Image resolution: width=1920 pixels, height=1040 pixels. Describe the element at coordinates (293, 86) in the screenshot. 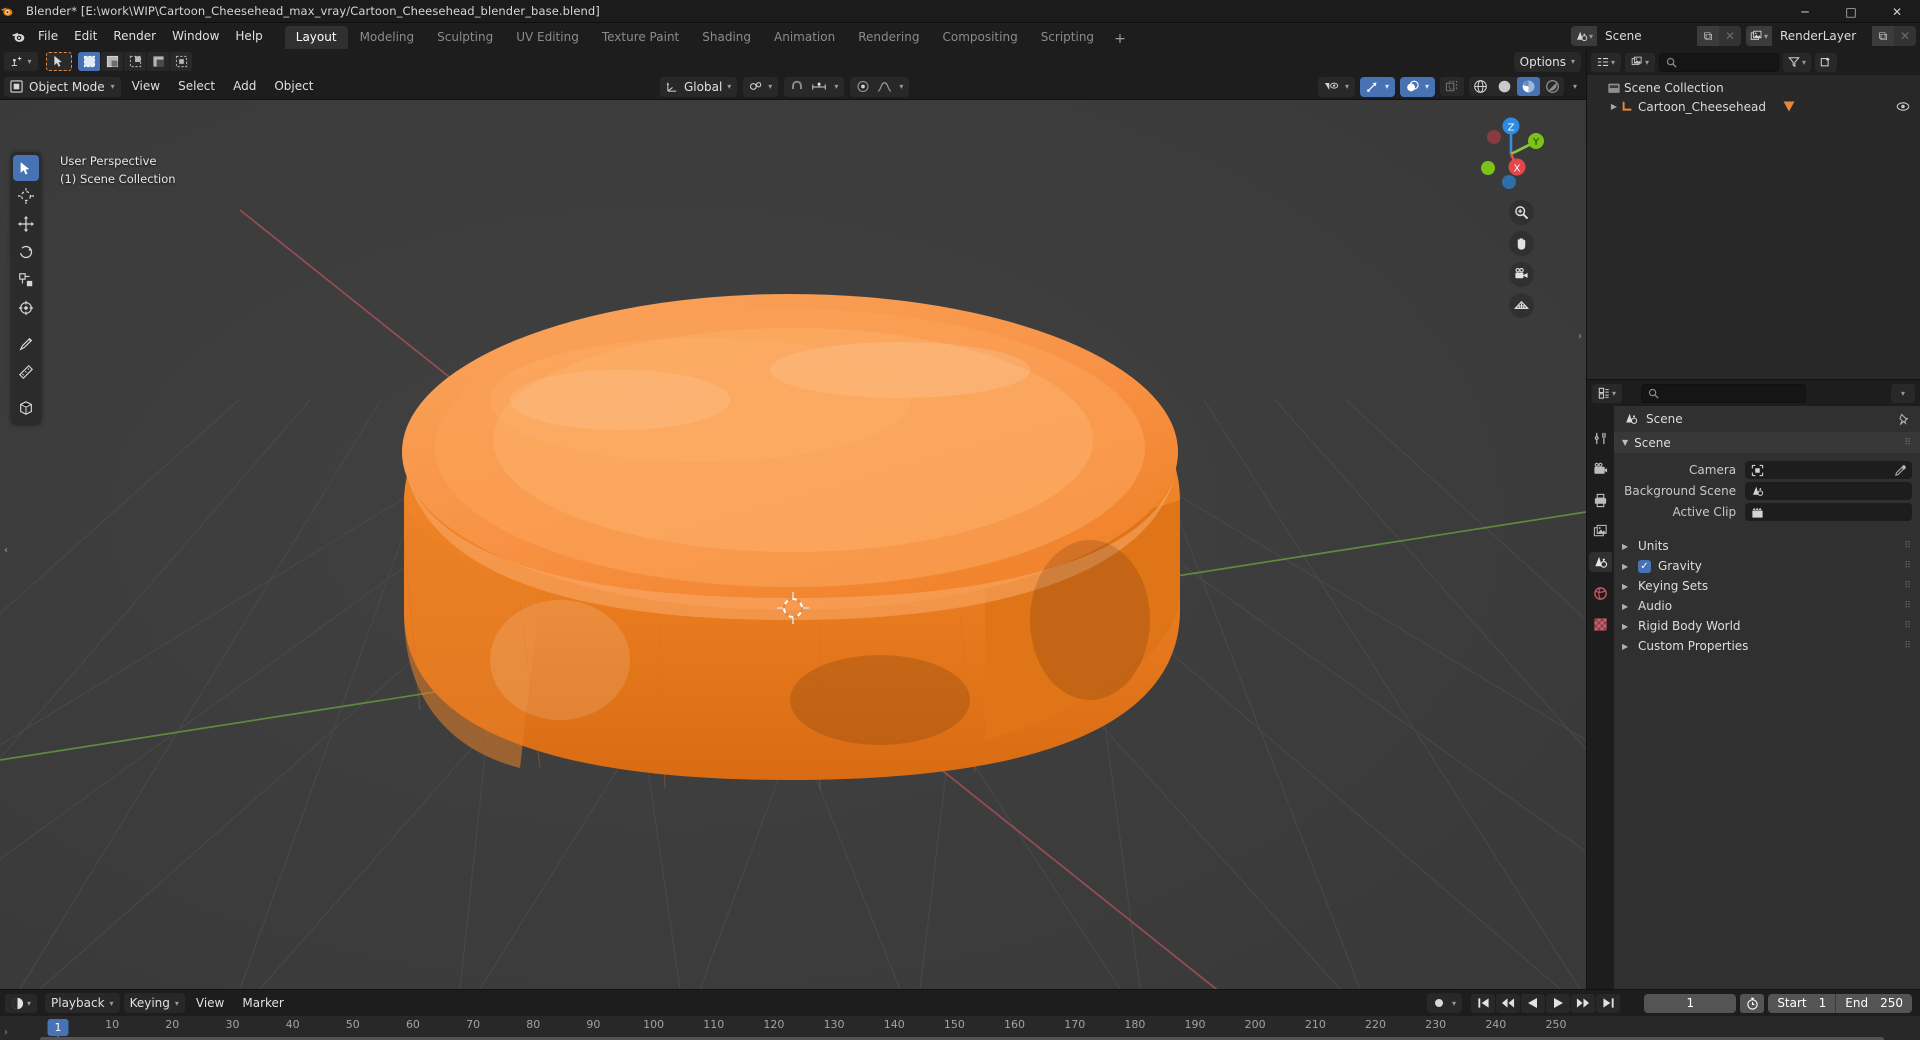

I see `viewport-menu-object: Object` at that location.